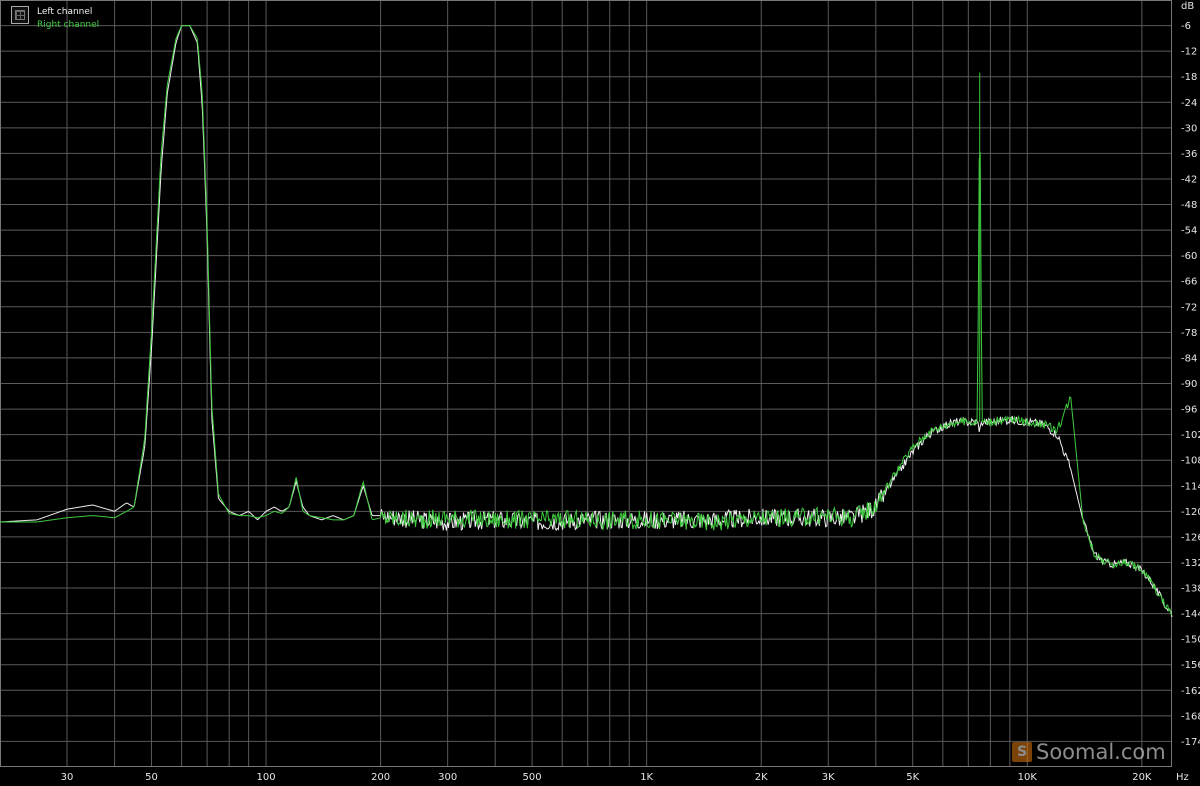 Image resolution: width=1200 pixels, height=786 pixels. What do you see at coordinates (1189, 282) in the screenshot?
I see `y-tick-label: -66` at bounding box center [1189, 282].